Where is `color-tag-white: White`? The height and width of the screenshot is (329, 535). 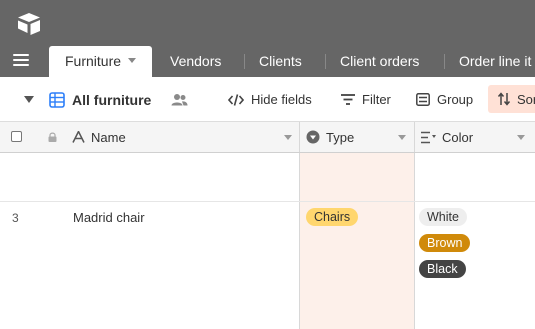 color-tag-white: White is located at coordinates (443, 217).